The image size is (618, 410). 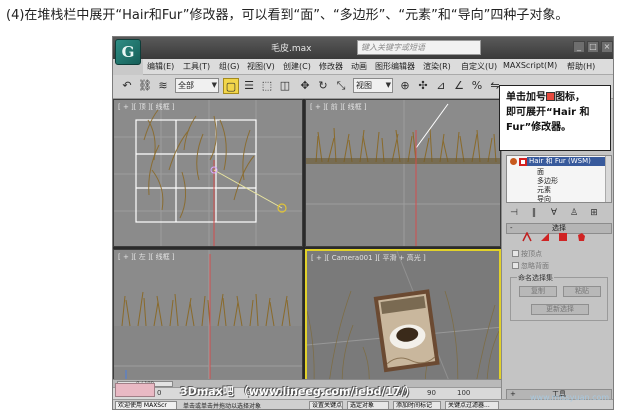 What do you see at coordinates (545, 237) in the screenshot?
I see `face-subobject-icon` at bounding box center [545, 237].